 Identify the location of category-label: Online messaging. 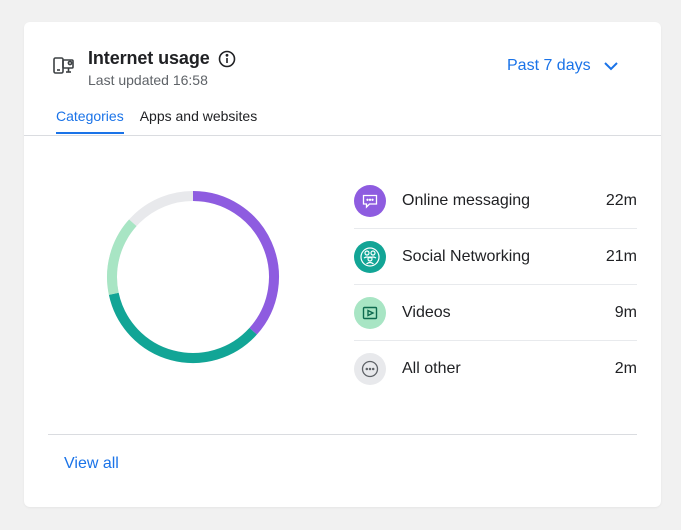
(466, 200).